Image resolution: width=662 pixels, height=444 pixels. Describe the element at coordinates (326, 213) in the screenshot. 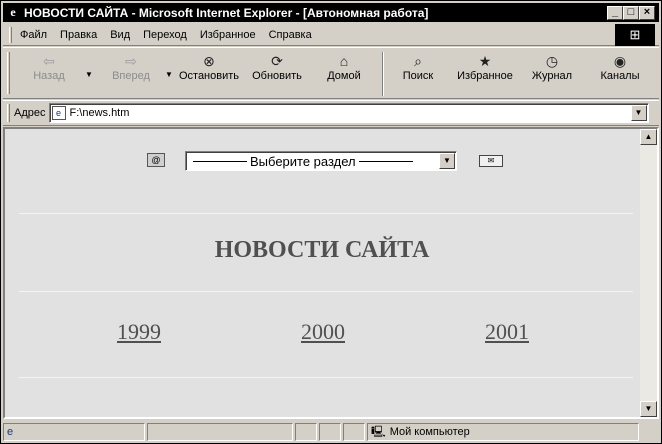

I see `divider-top` at that location.